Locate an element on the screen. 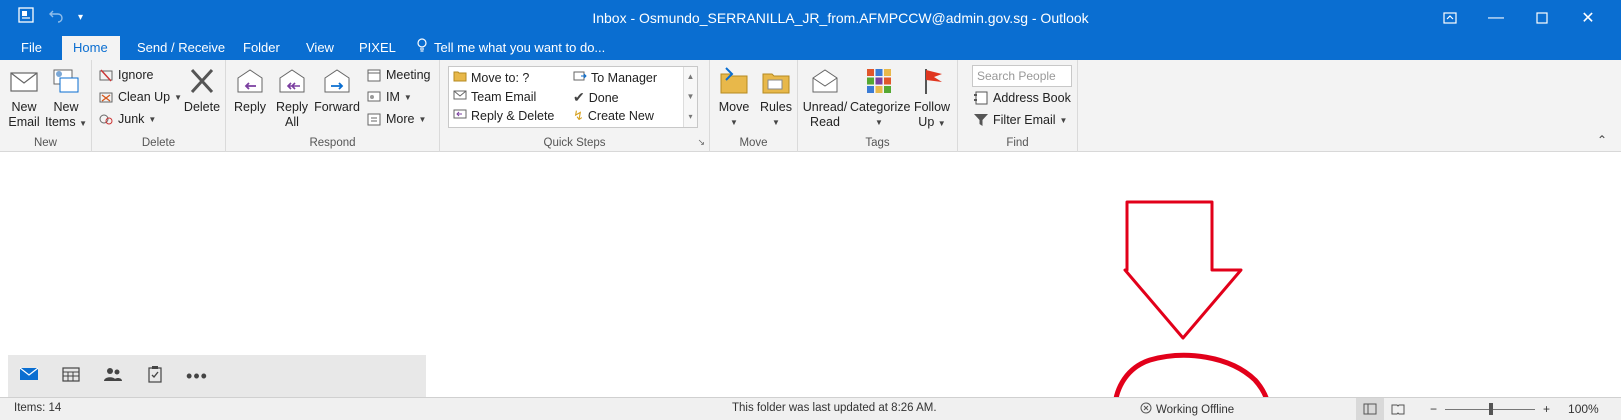  rules-button: Rules ▼ is located at coordinates (776, 98).